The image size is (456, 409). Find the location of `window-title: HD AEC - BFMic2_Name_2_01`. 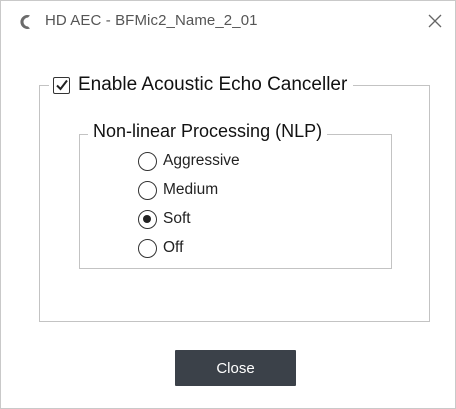

window-title: HD AEC - BFMic2_Name_2_01 is located at coordinates (151, 20).